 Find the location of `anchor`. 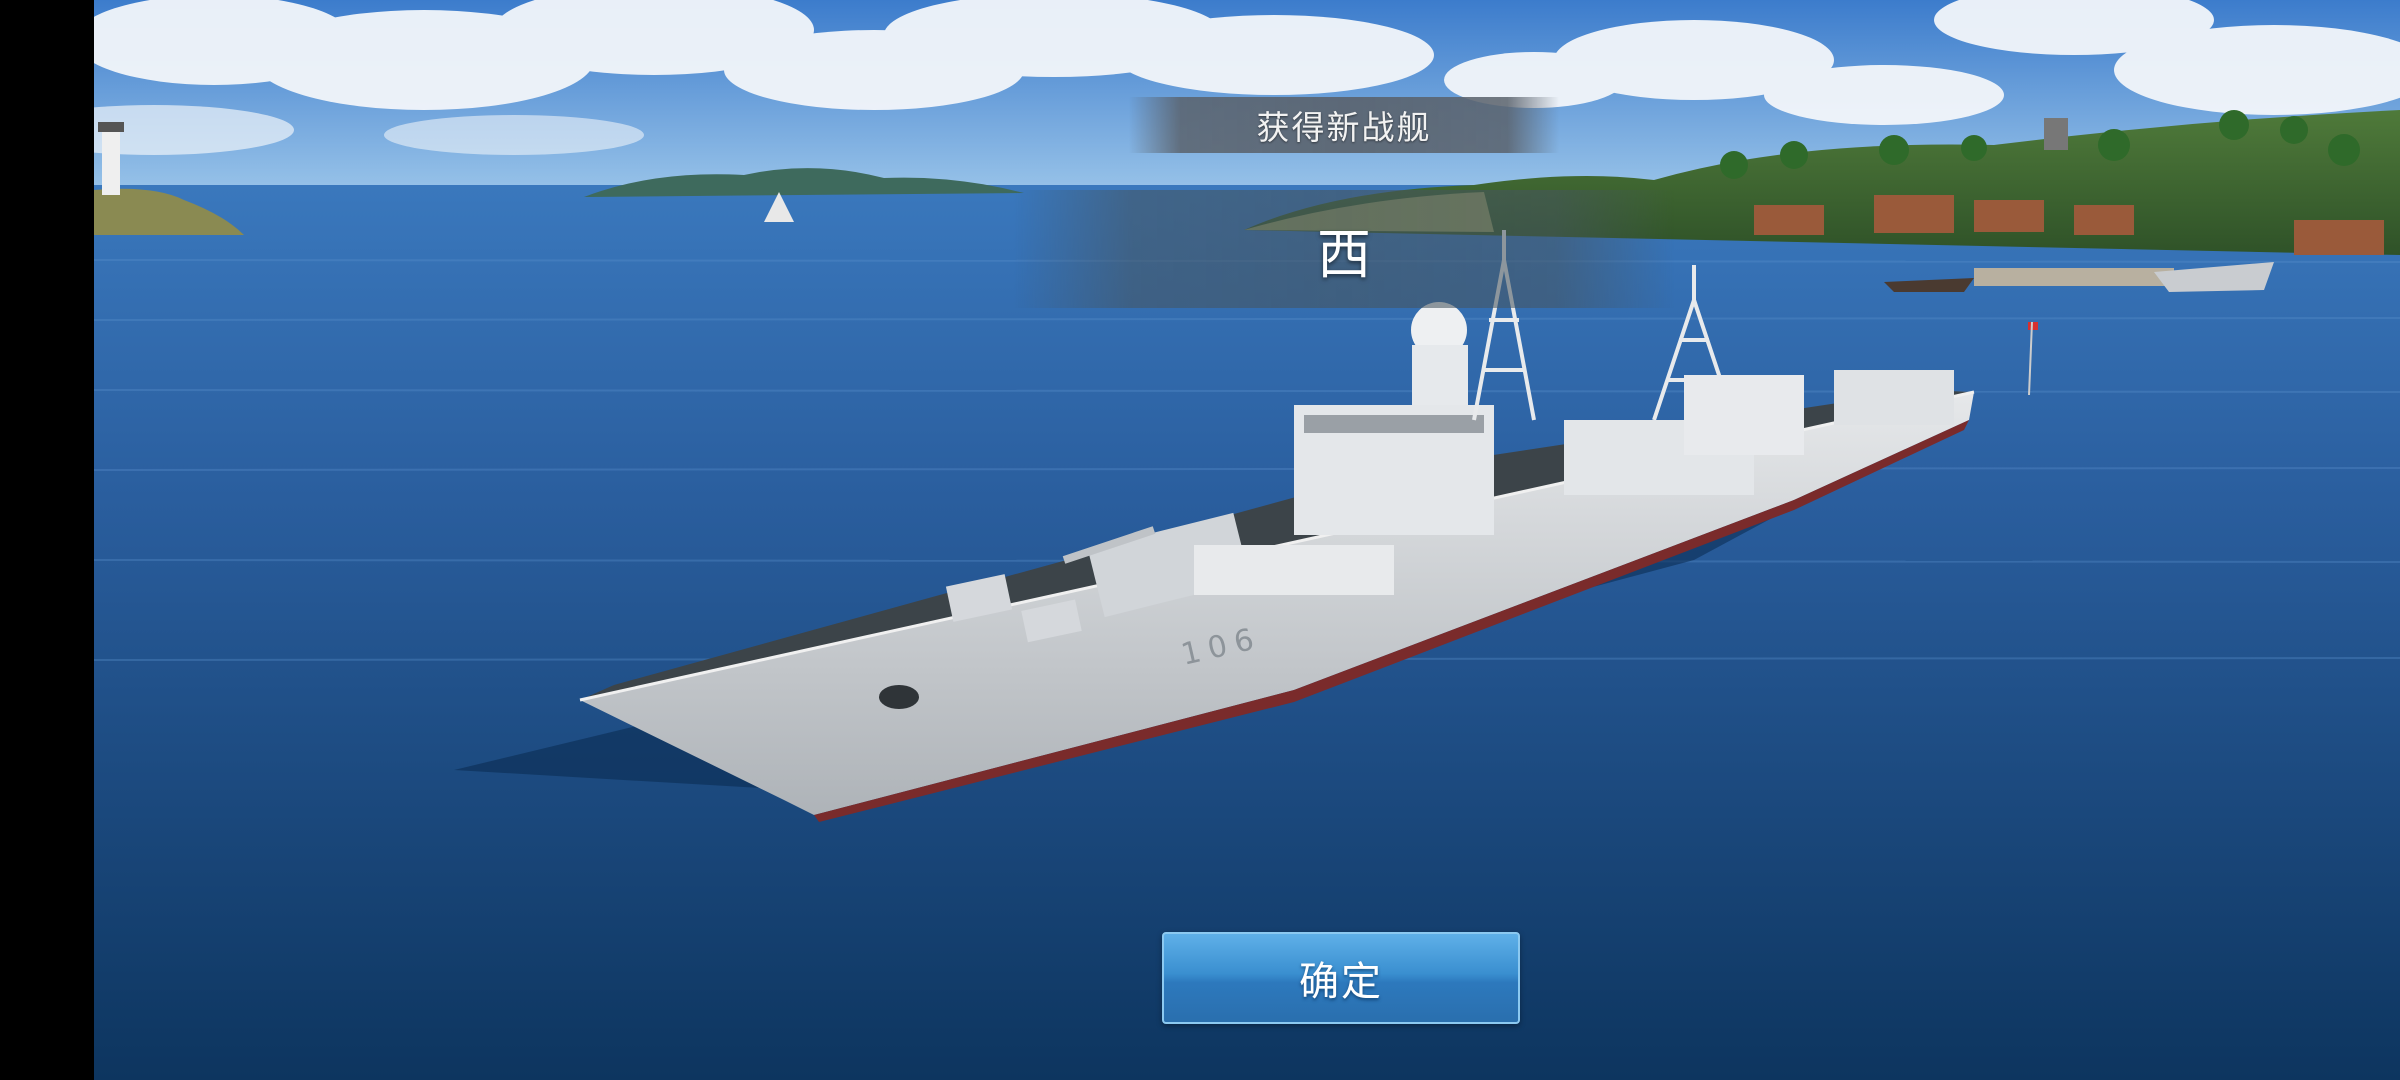

anchor is located at coordinates (899, 697).